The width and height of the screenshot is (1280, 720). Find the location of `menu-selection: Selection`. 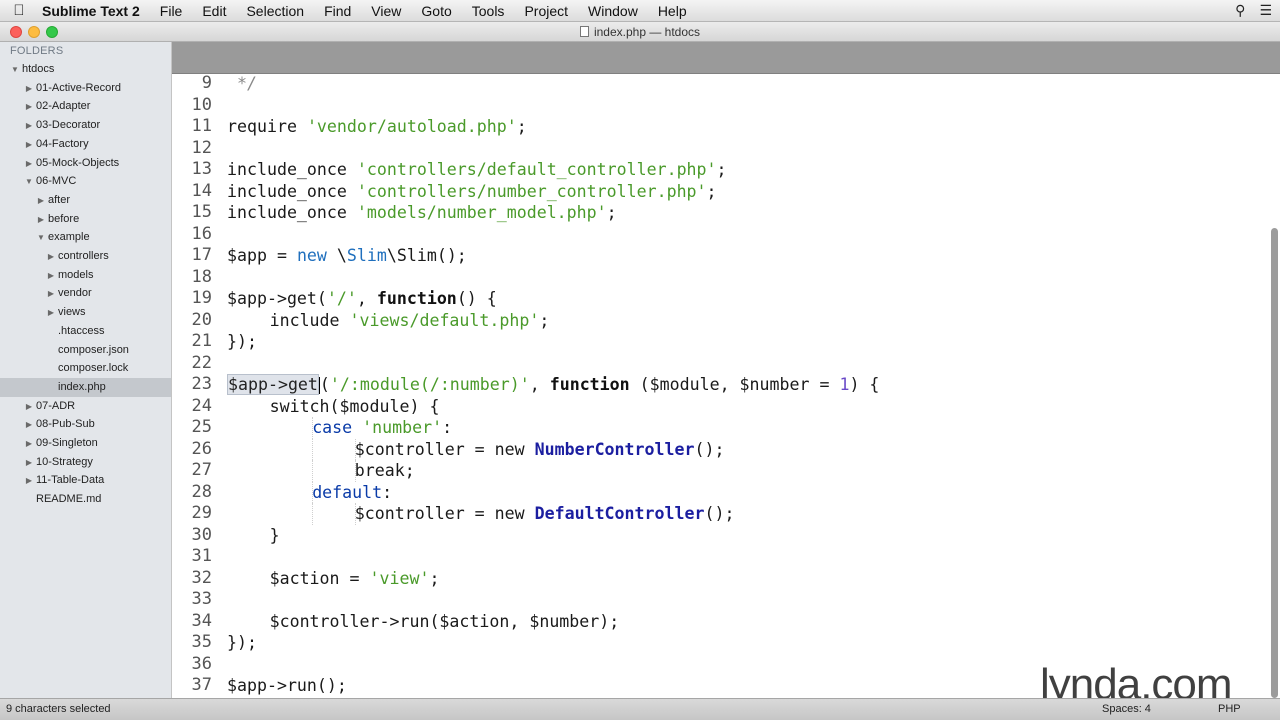

menu-selection: Selection is located at coordinates (275, 11).